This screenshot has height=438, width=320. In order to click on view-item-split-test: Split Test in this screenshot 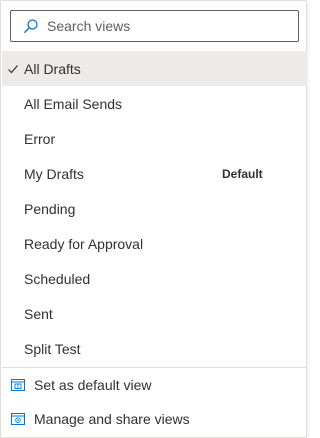, I will do `click(154, 348)`.